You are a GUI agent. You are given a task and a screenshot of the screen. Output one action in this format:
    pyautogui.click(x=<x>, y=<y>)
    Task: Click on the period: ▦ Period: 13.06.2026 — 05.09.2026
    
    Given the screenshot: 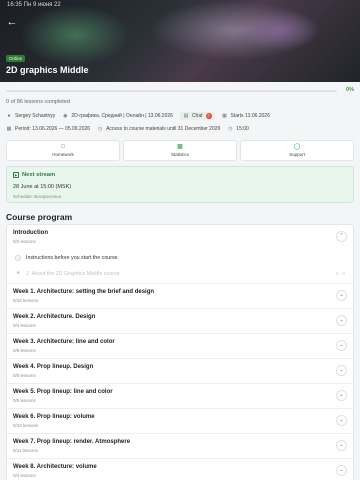 What is the action you would take?
    pyautogui.click(x=48, y=129)
    